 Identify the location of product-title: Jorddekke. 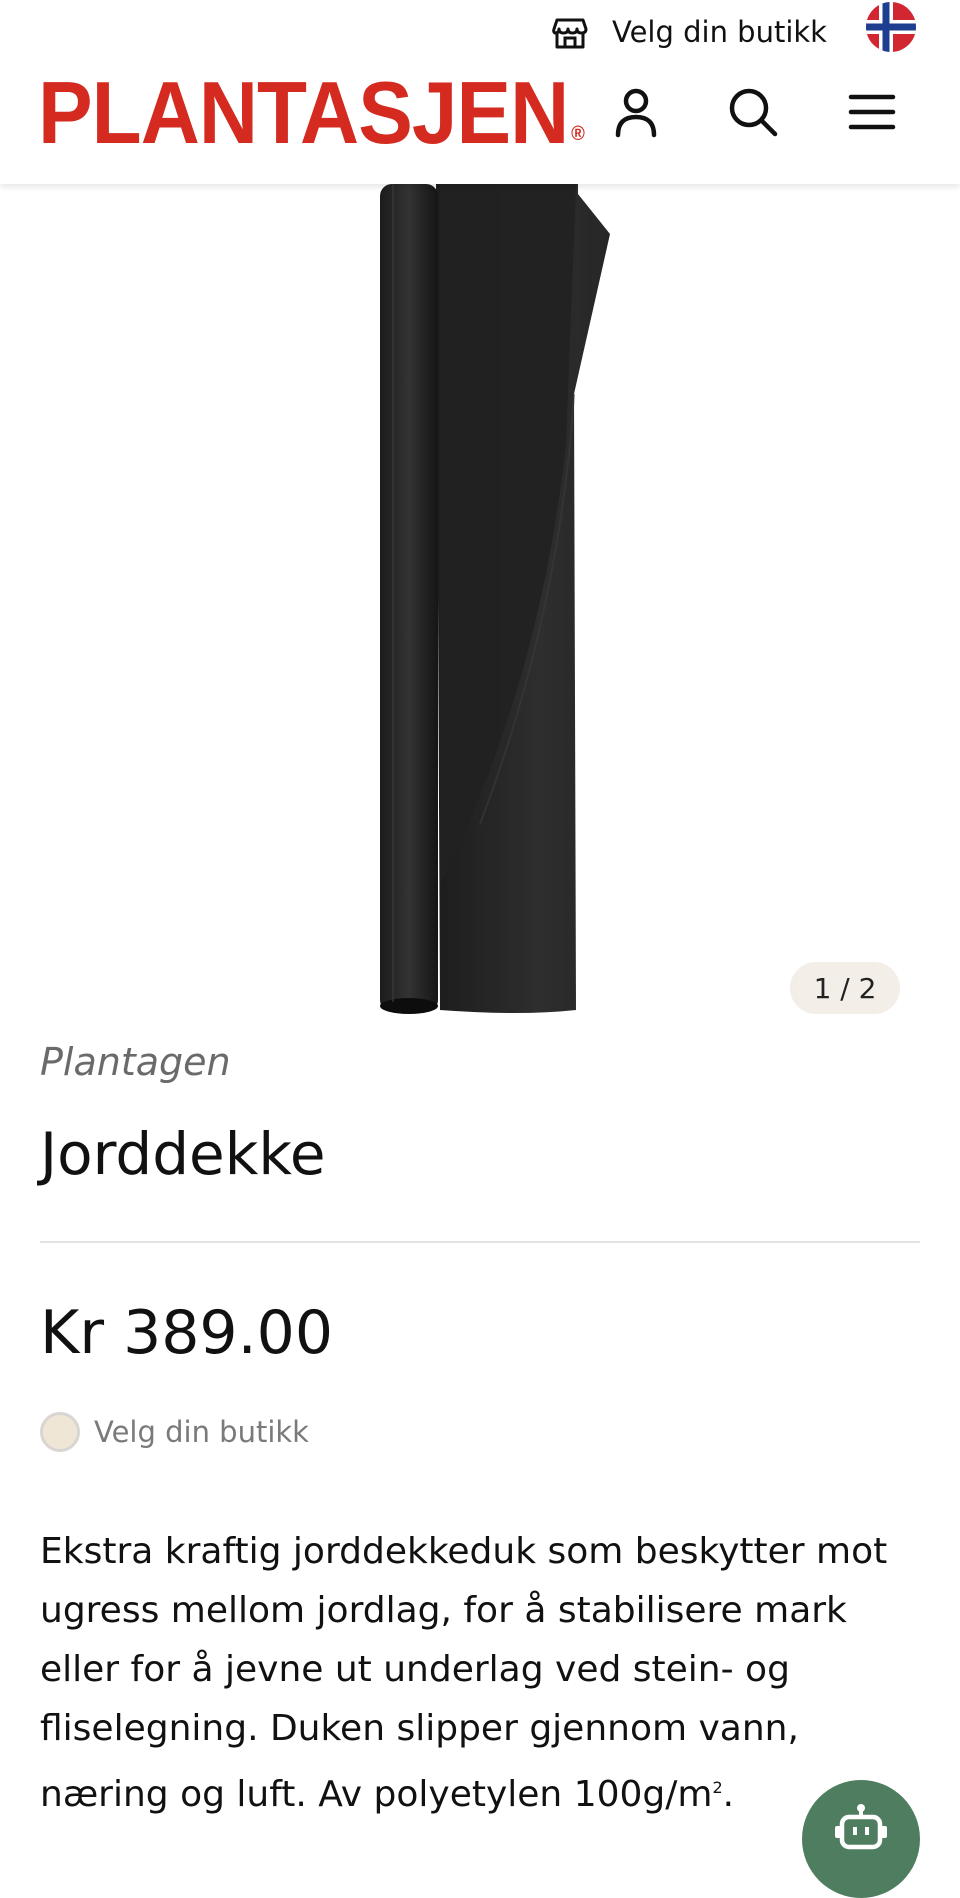
(183, 1154).